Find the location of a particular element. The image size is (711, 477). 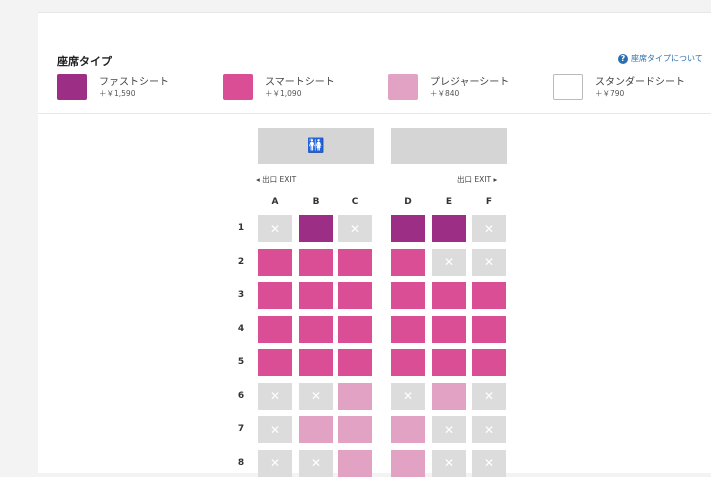

seat-7a: ✕ is located at coordinates (275, 429).